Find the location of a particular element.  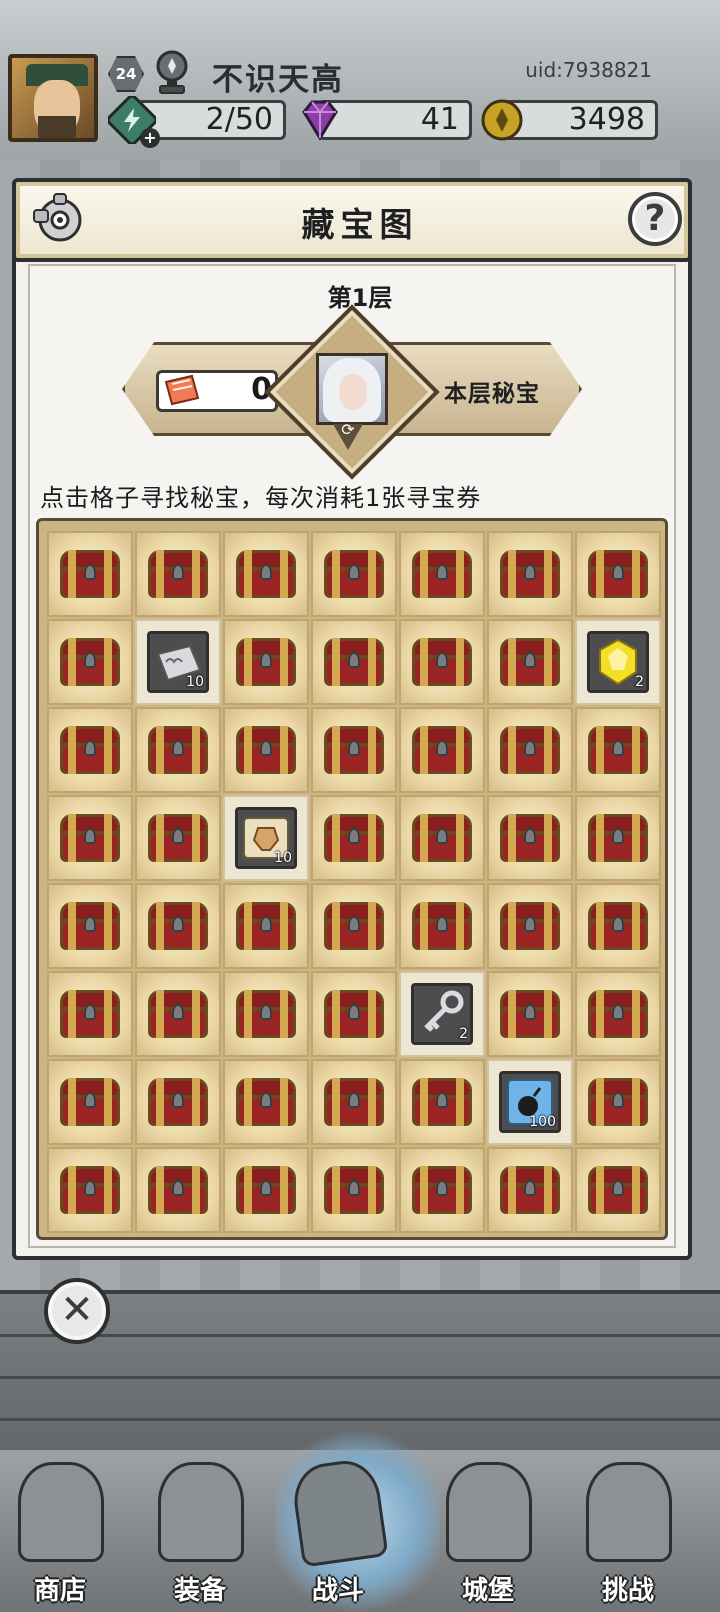

item-quantity: 10 is located at coordinates (195, 682).